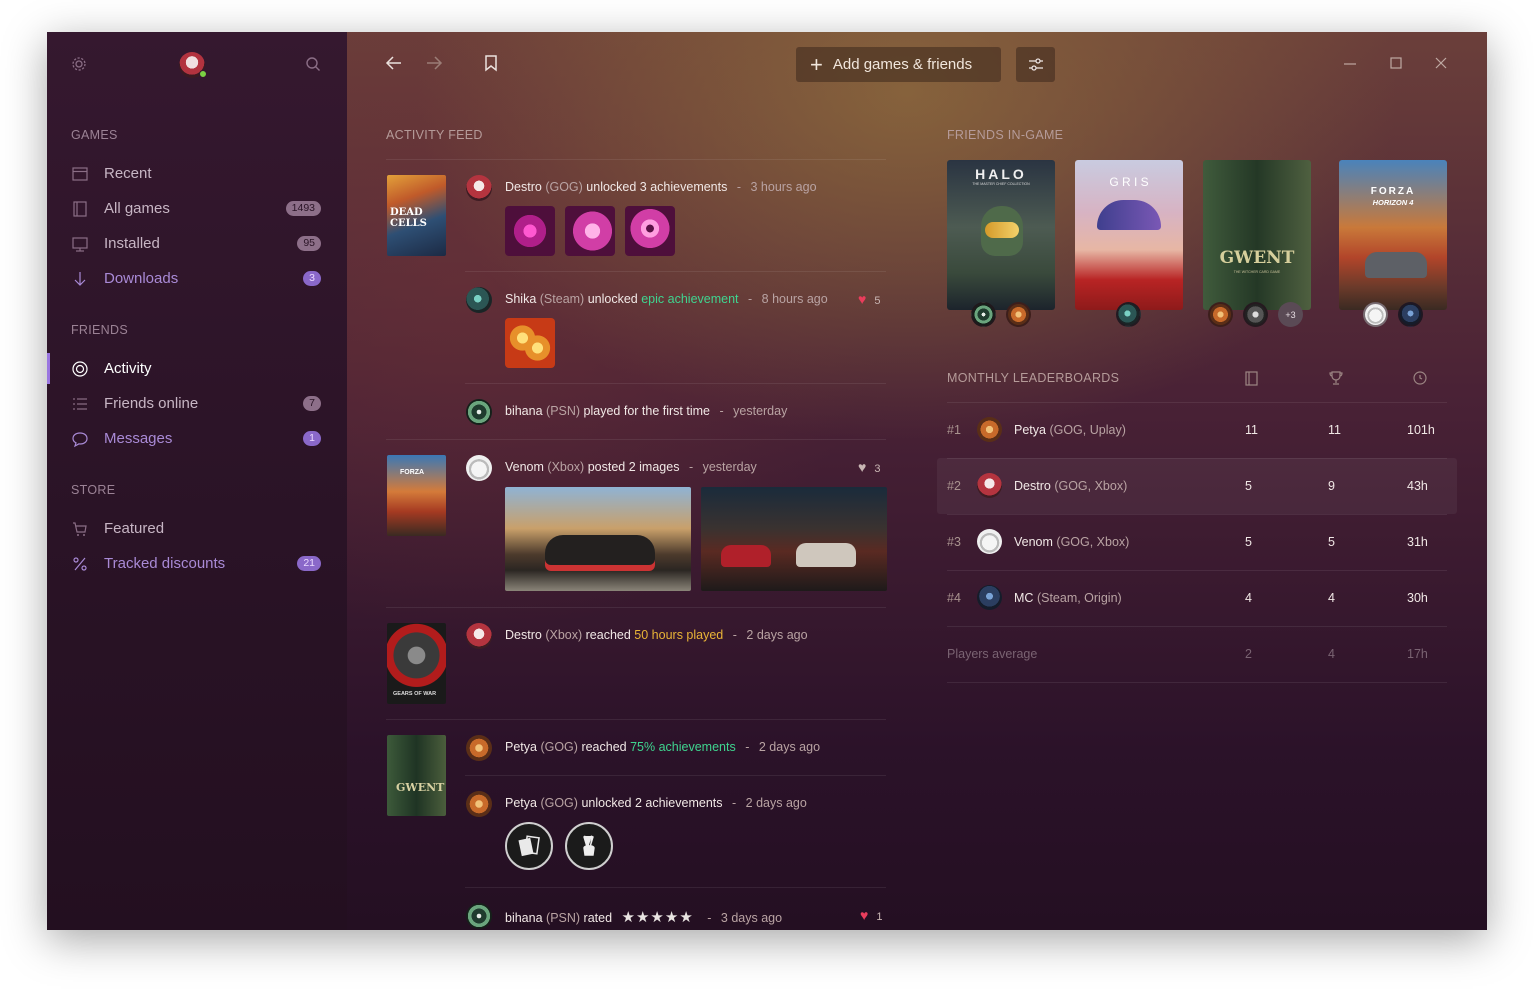 The height and width of the screenshot is (993, 1534). I want to click on player-name: Petya (GOG, Uplay), so click(1070, 430).